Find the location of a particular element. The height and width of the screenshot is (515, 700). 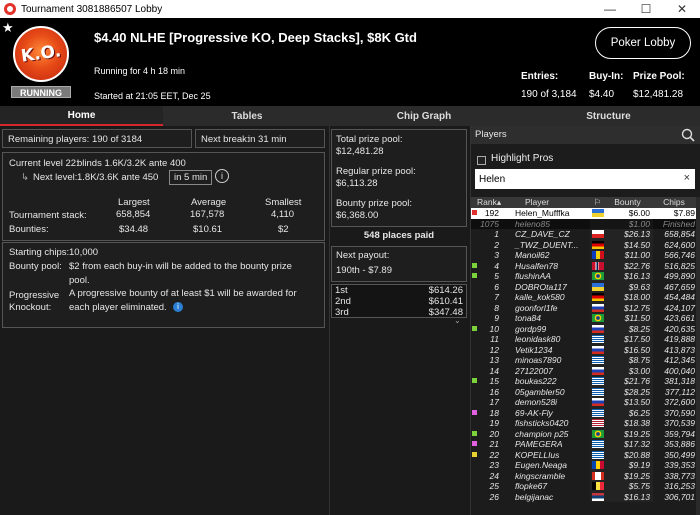

next-break-box: Next break: in 31 min is located at coordinates (260, 138).